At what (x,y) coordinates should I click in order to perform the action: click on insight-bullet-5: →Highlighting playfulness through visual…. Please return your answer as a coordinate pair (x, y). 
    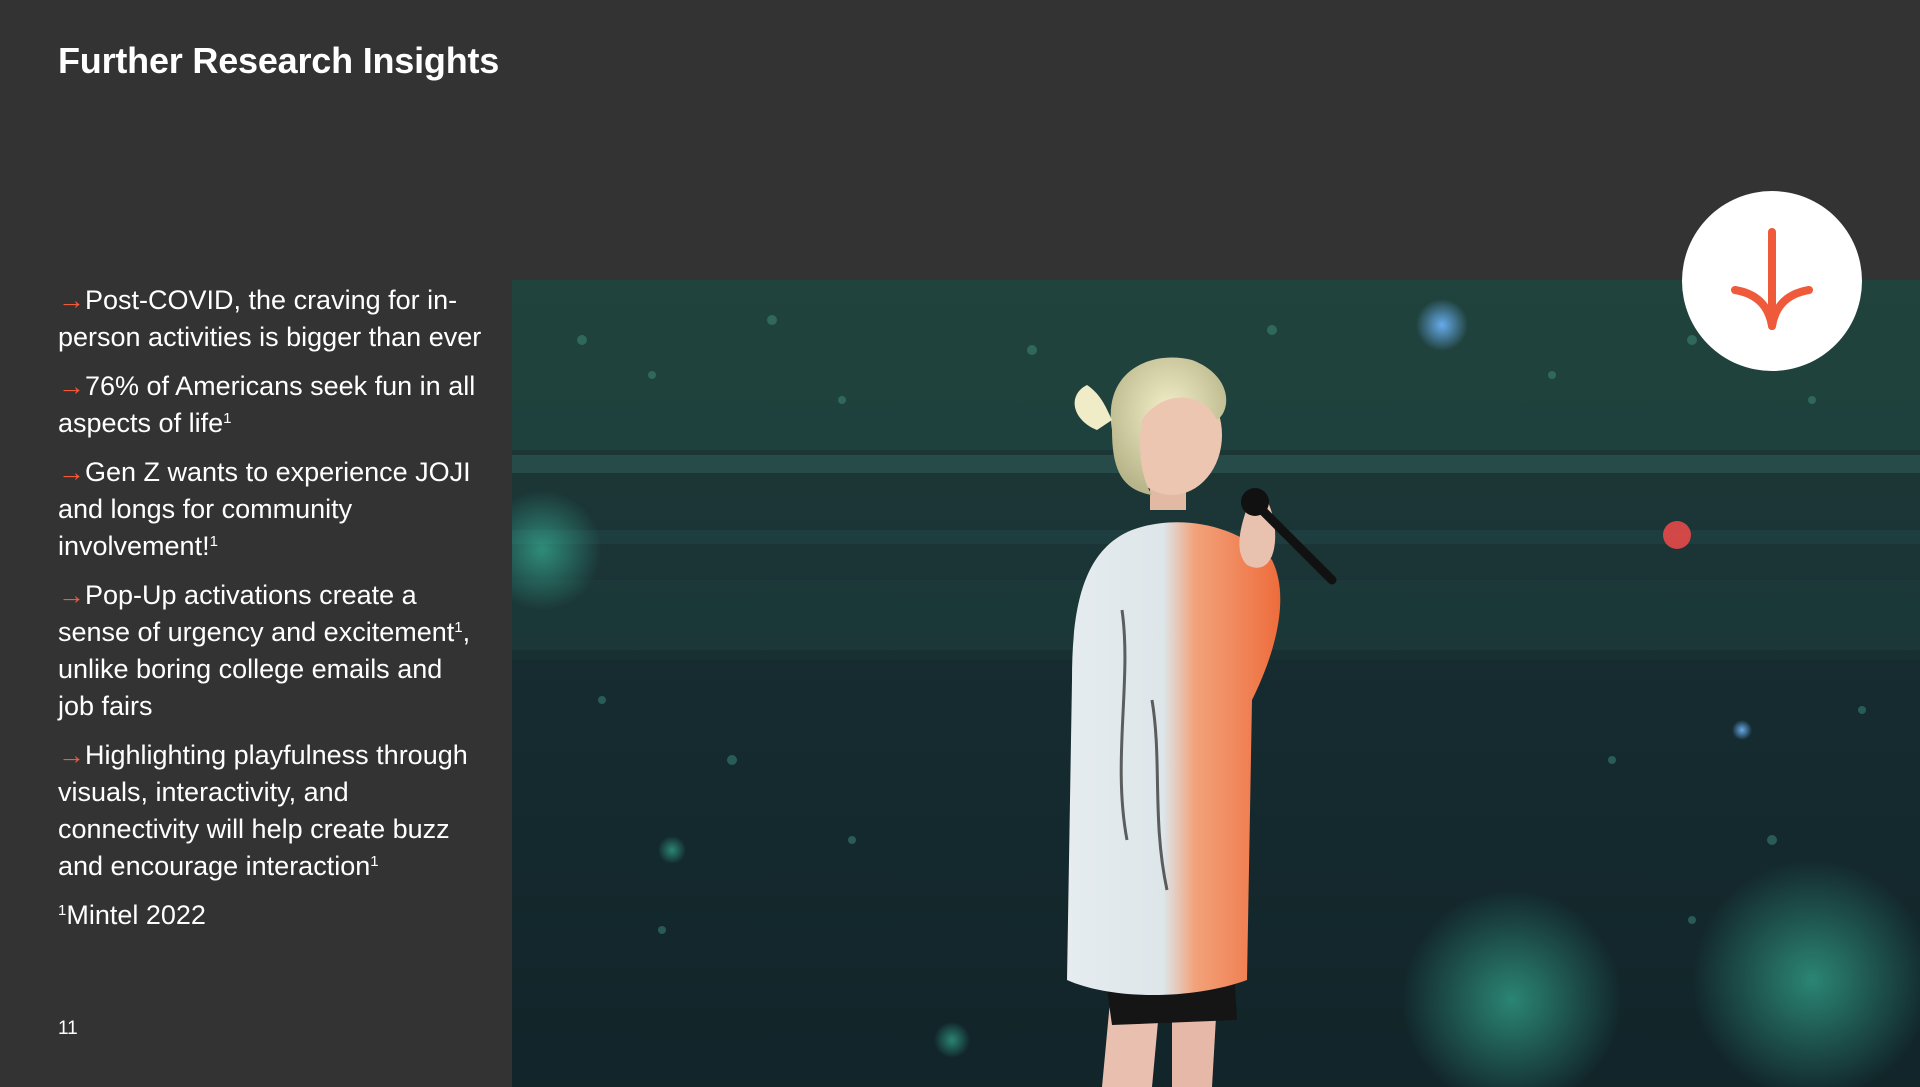
    Looking at the image, I should click on (270, 811).